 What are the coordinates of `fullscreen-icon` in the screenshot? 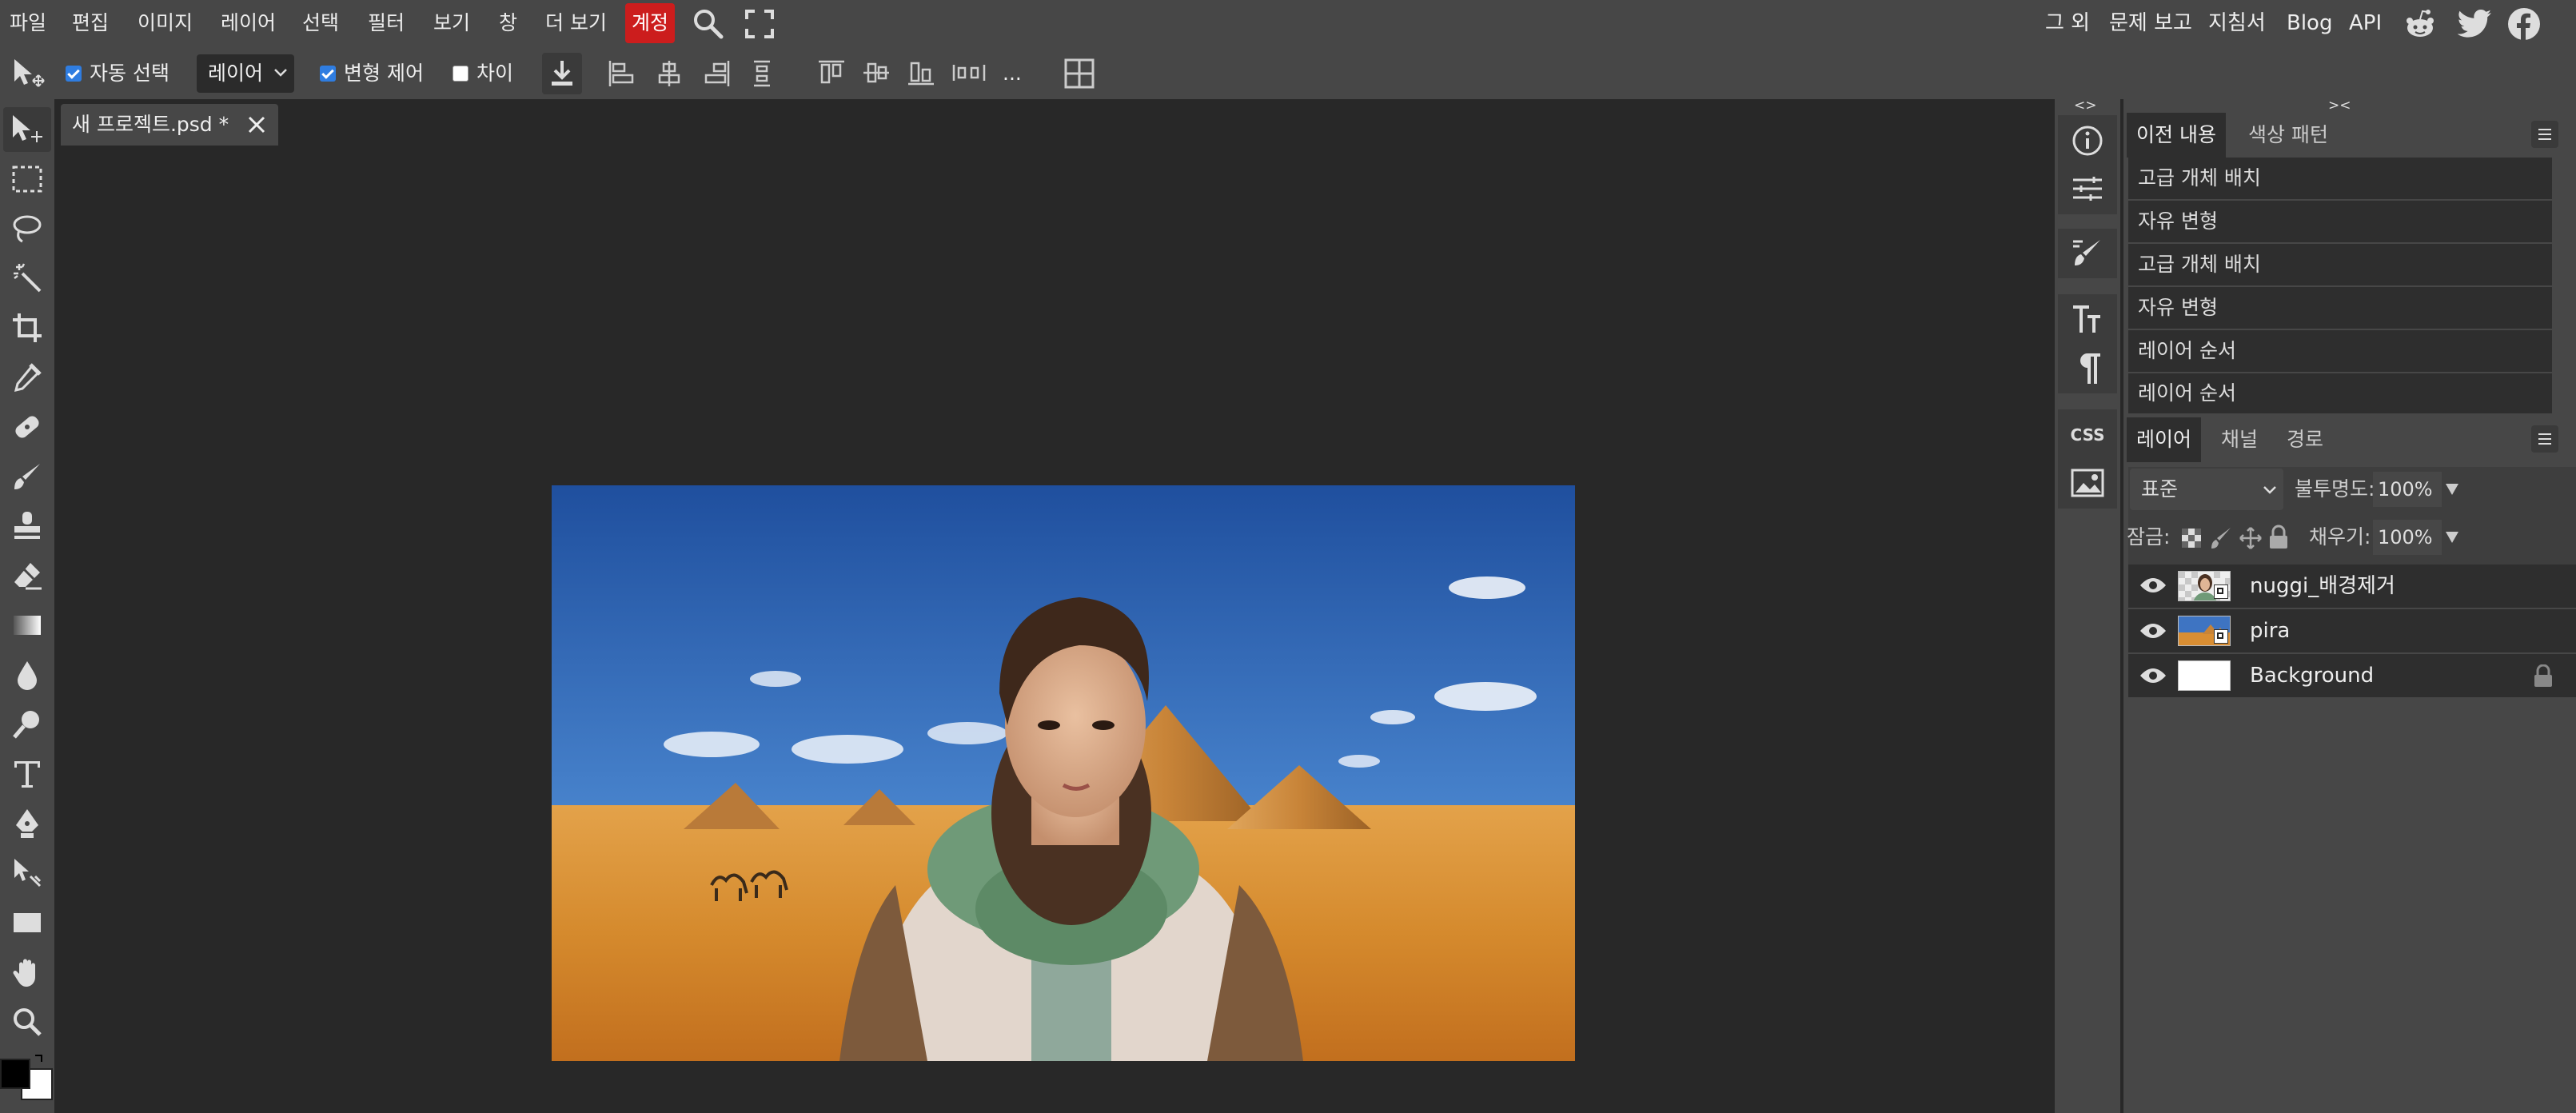 It's located at (760, 24).